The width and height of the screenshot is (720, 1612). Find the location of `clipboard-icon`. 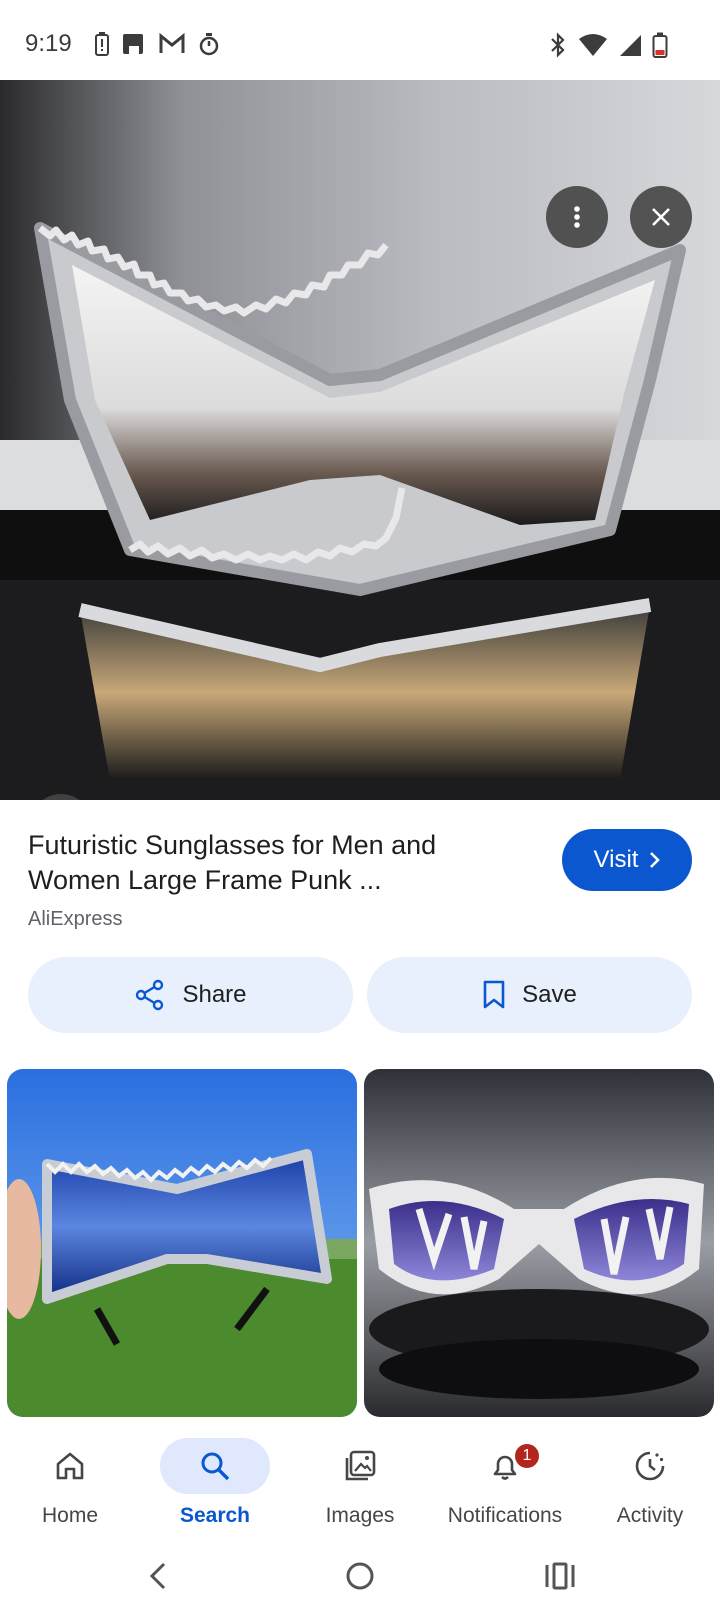

clipboard-icon is located at coordinates (133, 44).